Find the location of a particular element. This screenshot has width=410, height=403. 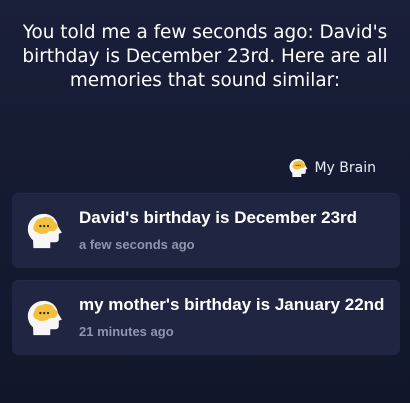

my-brain-text: My Brain is located at coordinates (345, 168).